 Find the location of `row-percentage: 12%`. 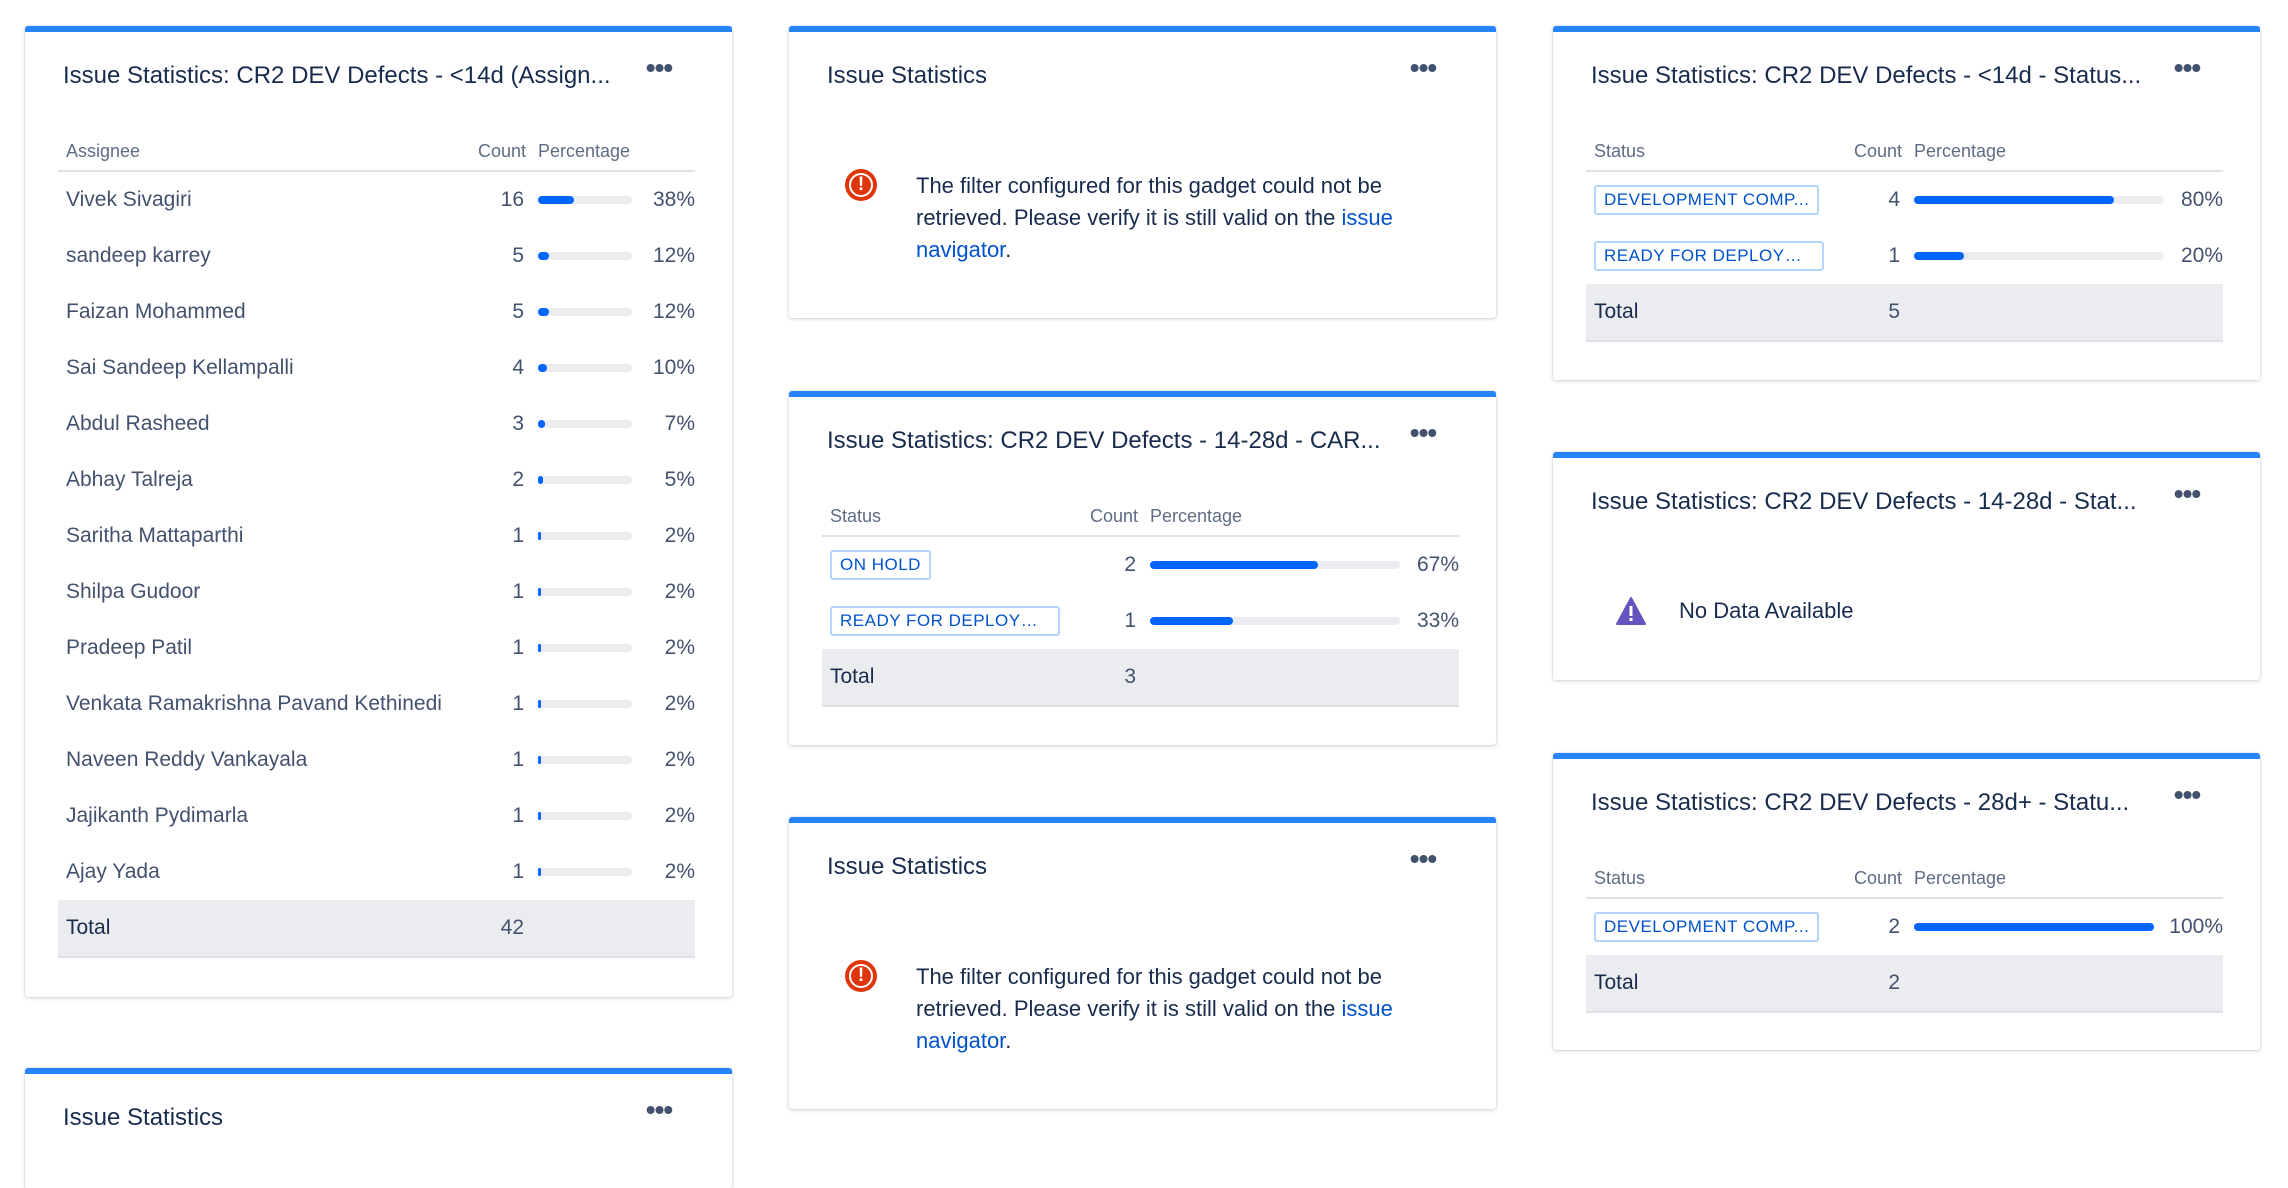

row-percentage: 12% is located at coordinates (673, 311).